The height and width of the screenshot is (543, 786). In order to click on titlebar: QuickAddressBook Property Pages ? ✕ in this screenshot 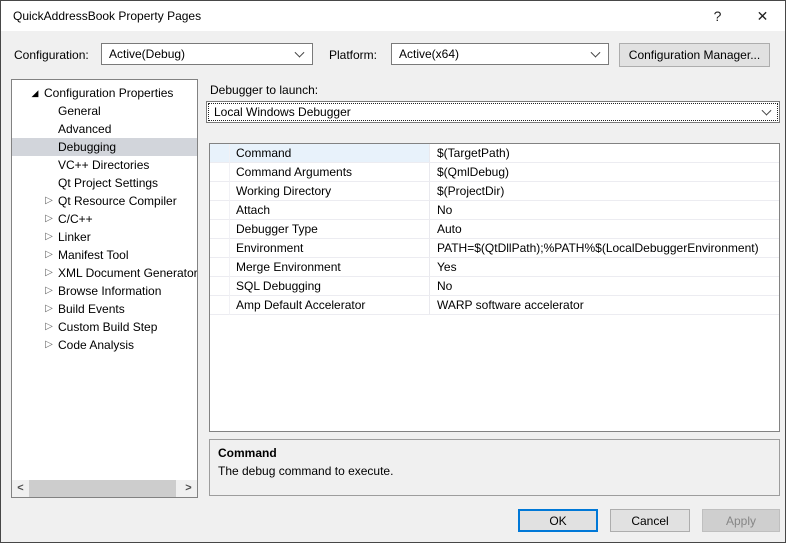, I will do `click(393, 16)`.